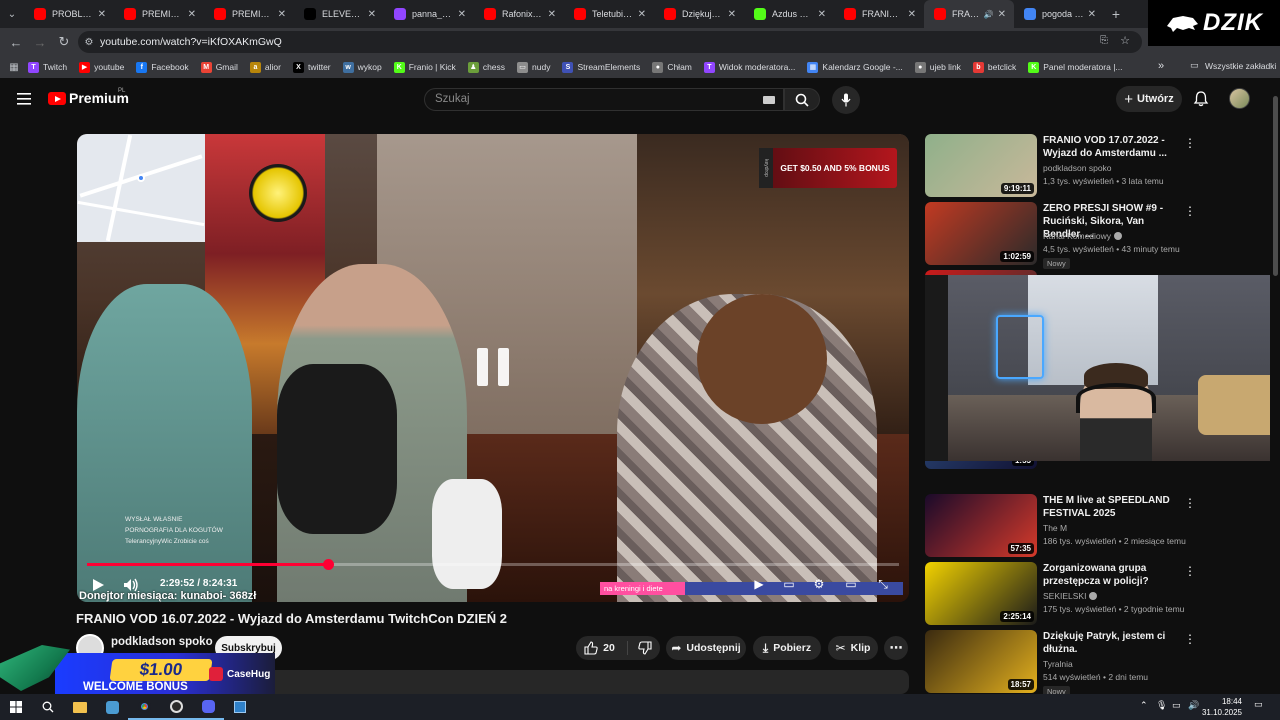 Image resolution: width=1280 pixels, height=720 pixels. Describe the element at coordinates (883, 584) in the screenshot. I see `fullscreen-icon: ⤡` at that location.